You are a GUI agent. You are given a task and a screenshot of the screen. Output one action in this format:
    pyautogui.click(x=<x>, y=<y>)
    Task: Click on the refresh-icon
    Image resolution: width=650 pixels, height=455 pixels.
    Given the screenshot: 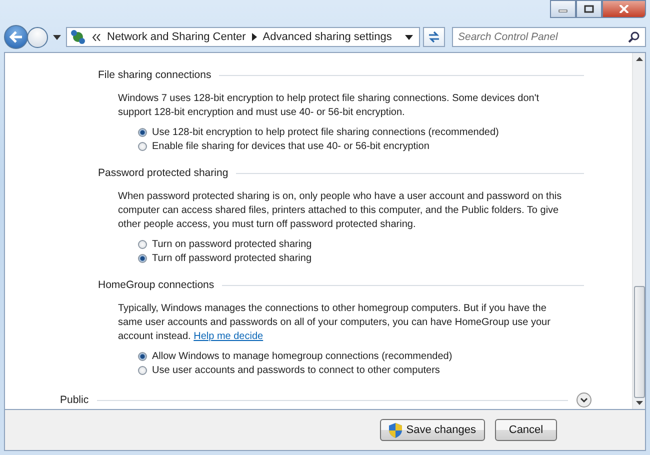 What is the action you would take?
    pyautogui.click(x=434, y=37)
    